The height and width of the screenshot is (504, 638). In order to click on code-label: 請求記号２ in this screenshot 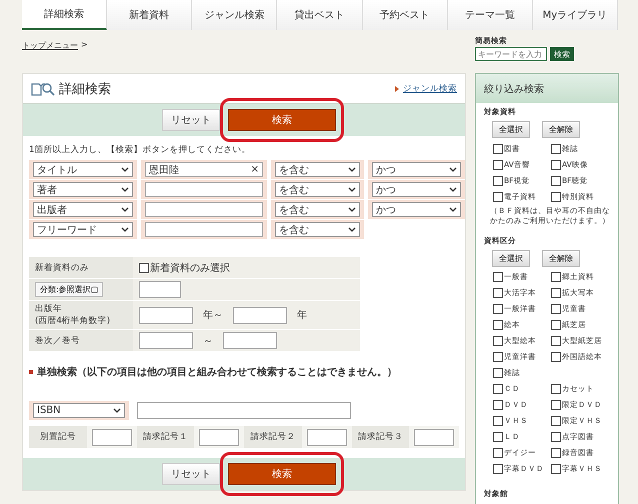, I will do `click(273, 437)`.